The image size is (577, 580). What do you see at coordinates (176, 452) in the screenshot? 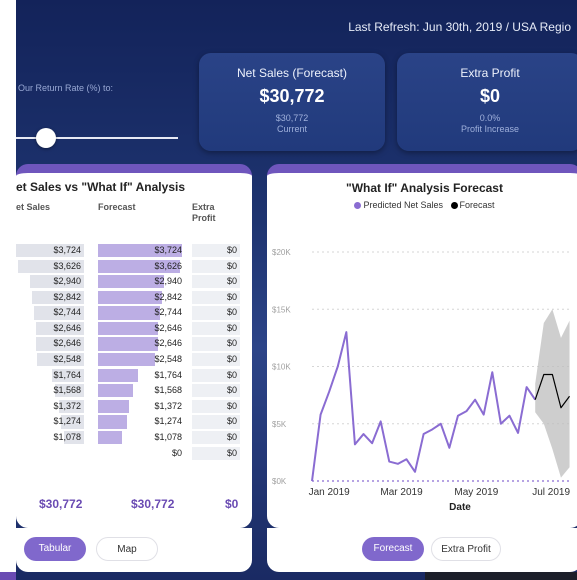
I see `forecast-value: $0` at bounding box center [176, 452].